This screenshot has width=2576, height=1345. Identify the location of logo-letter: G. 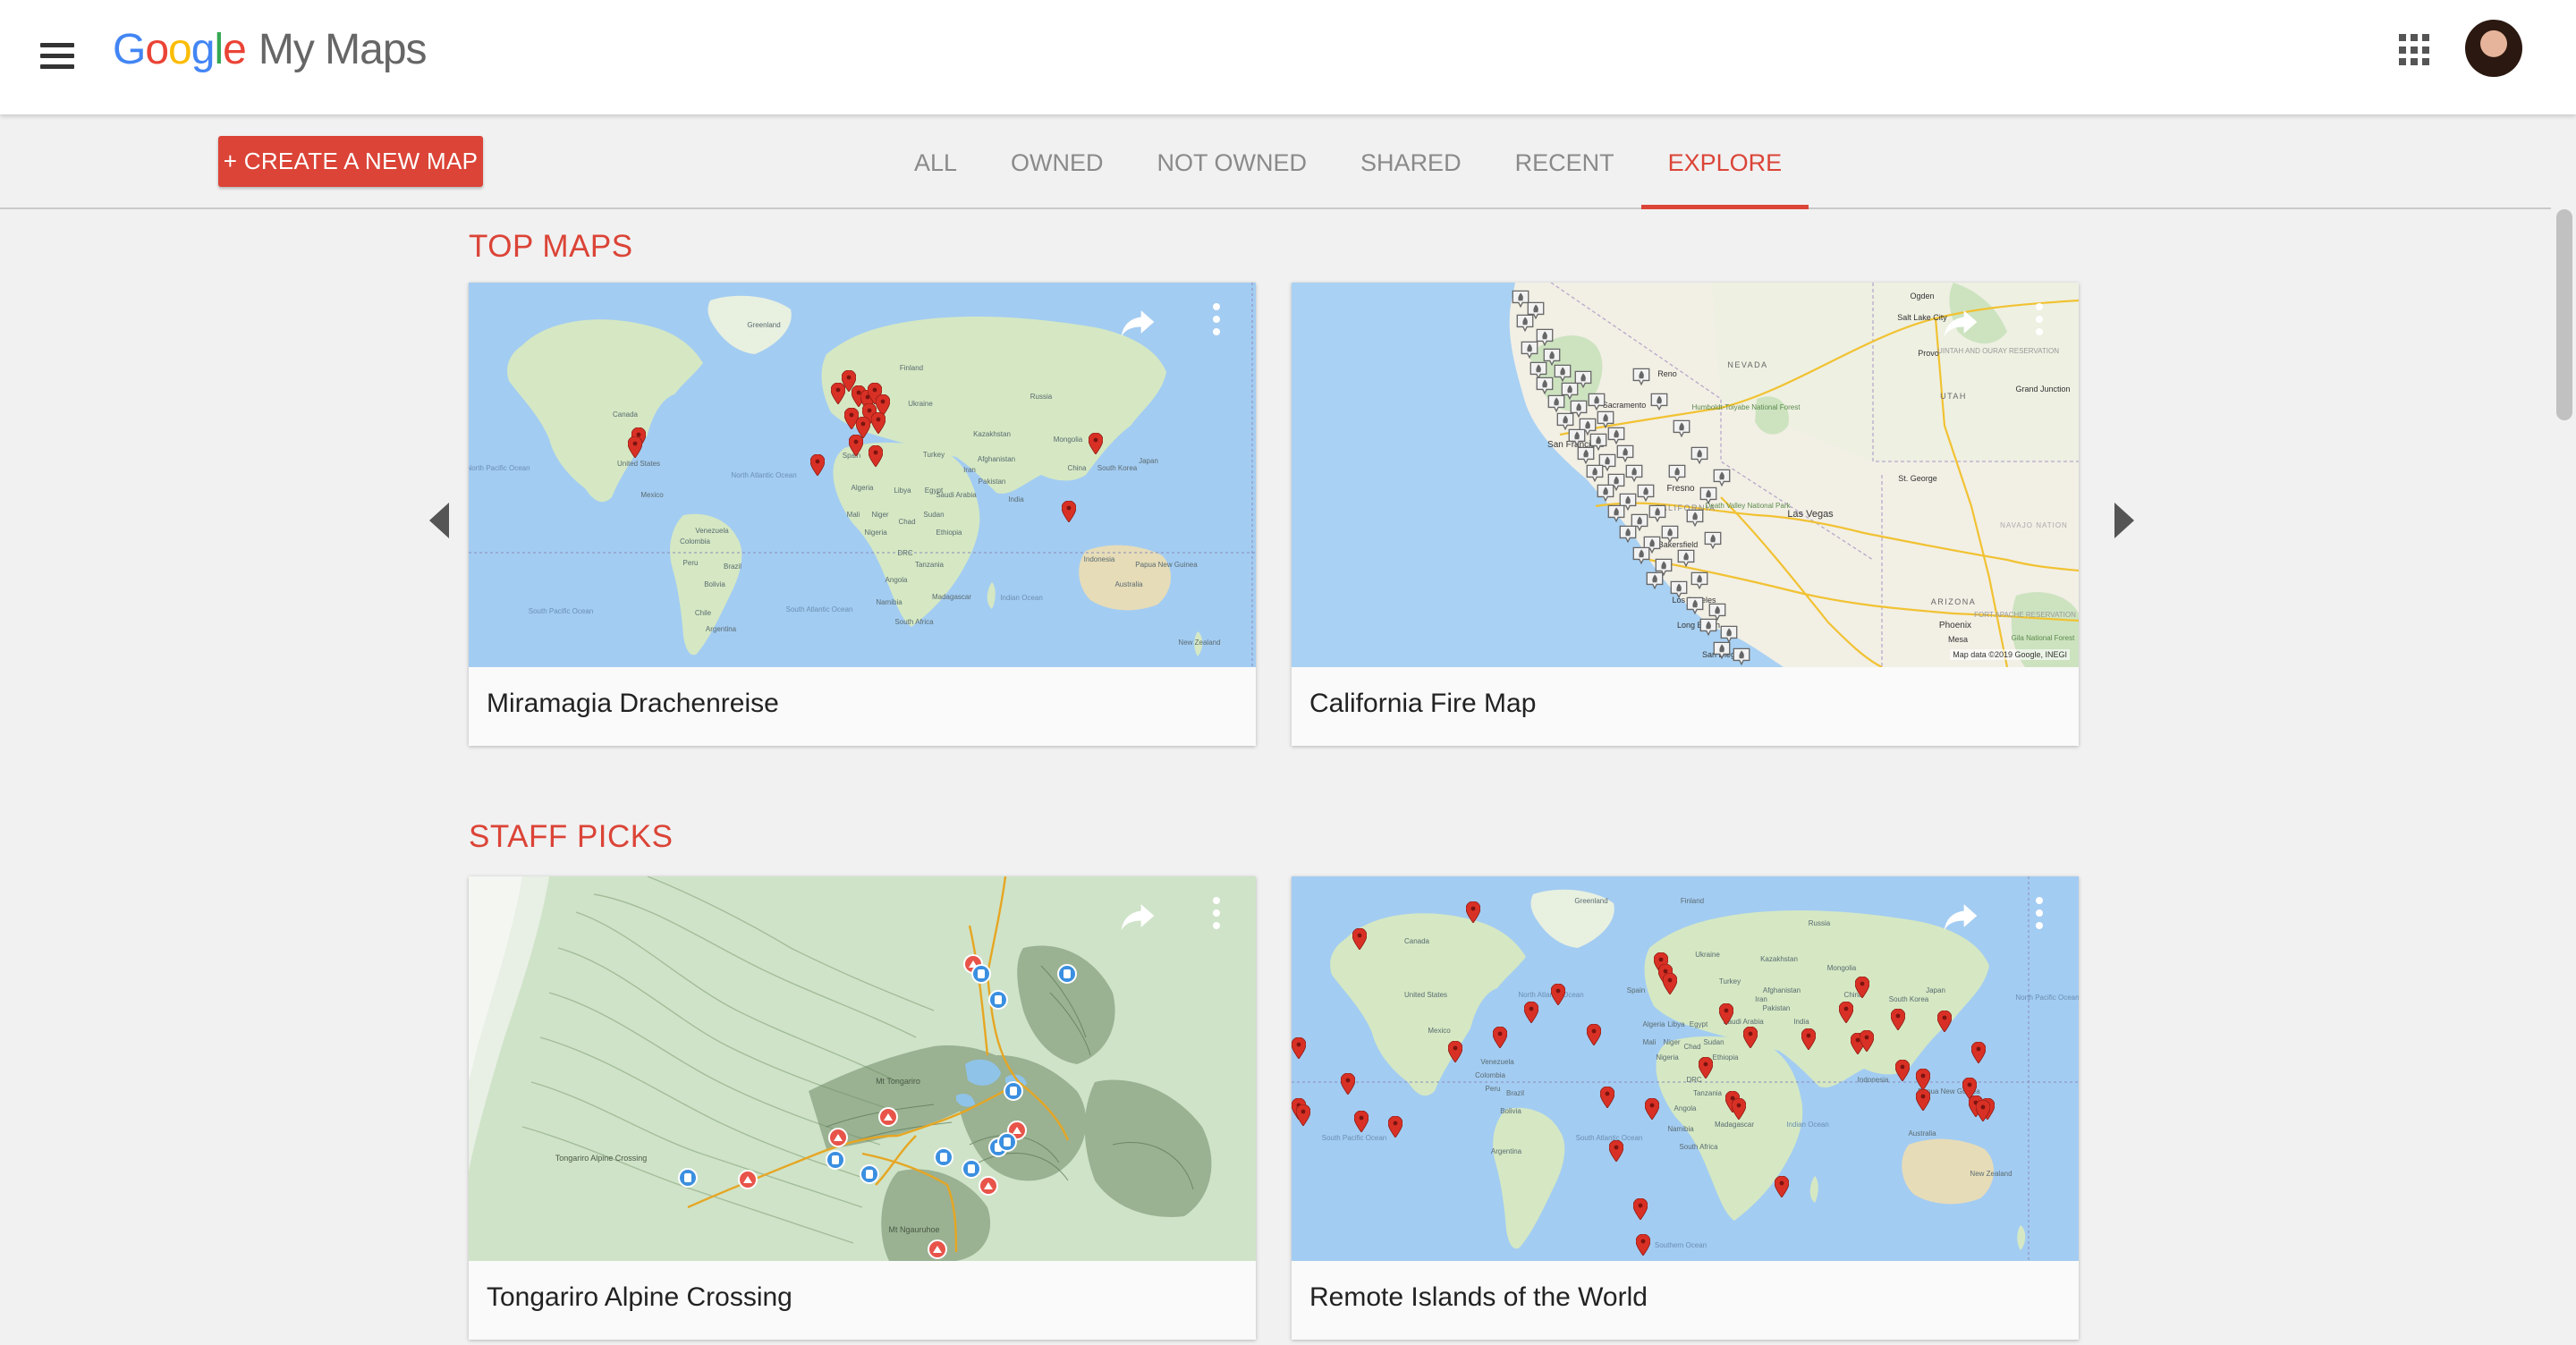
(129, 49).